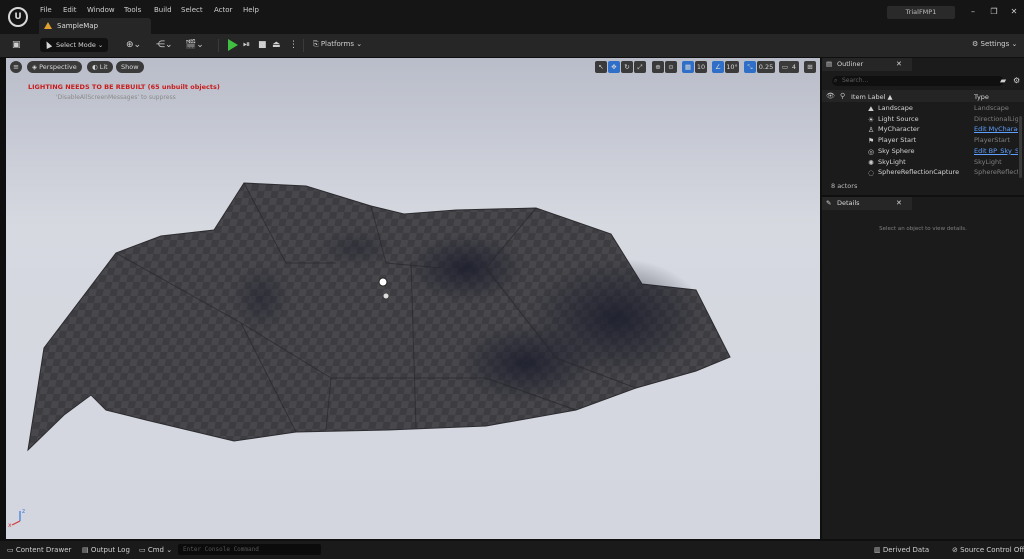  What do you see at coordinates (871, 151) in the screenshot?
I see `sky-sphere-icon: ◎` at bounding box center [871, 151].